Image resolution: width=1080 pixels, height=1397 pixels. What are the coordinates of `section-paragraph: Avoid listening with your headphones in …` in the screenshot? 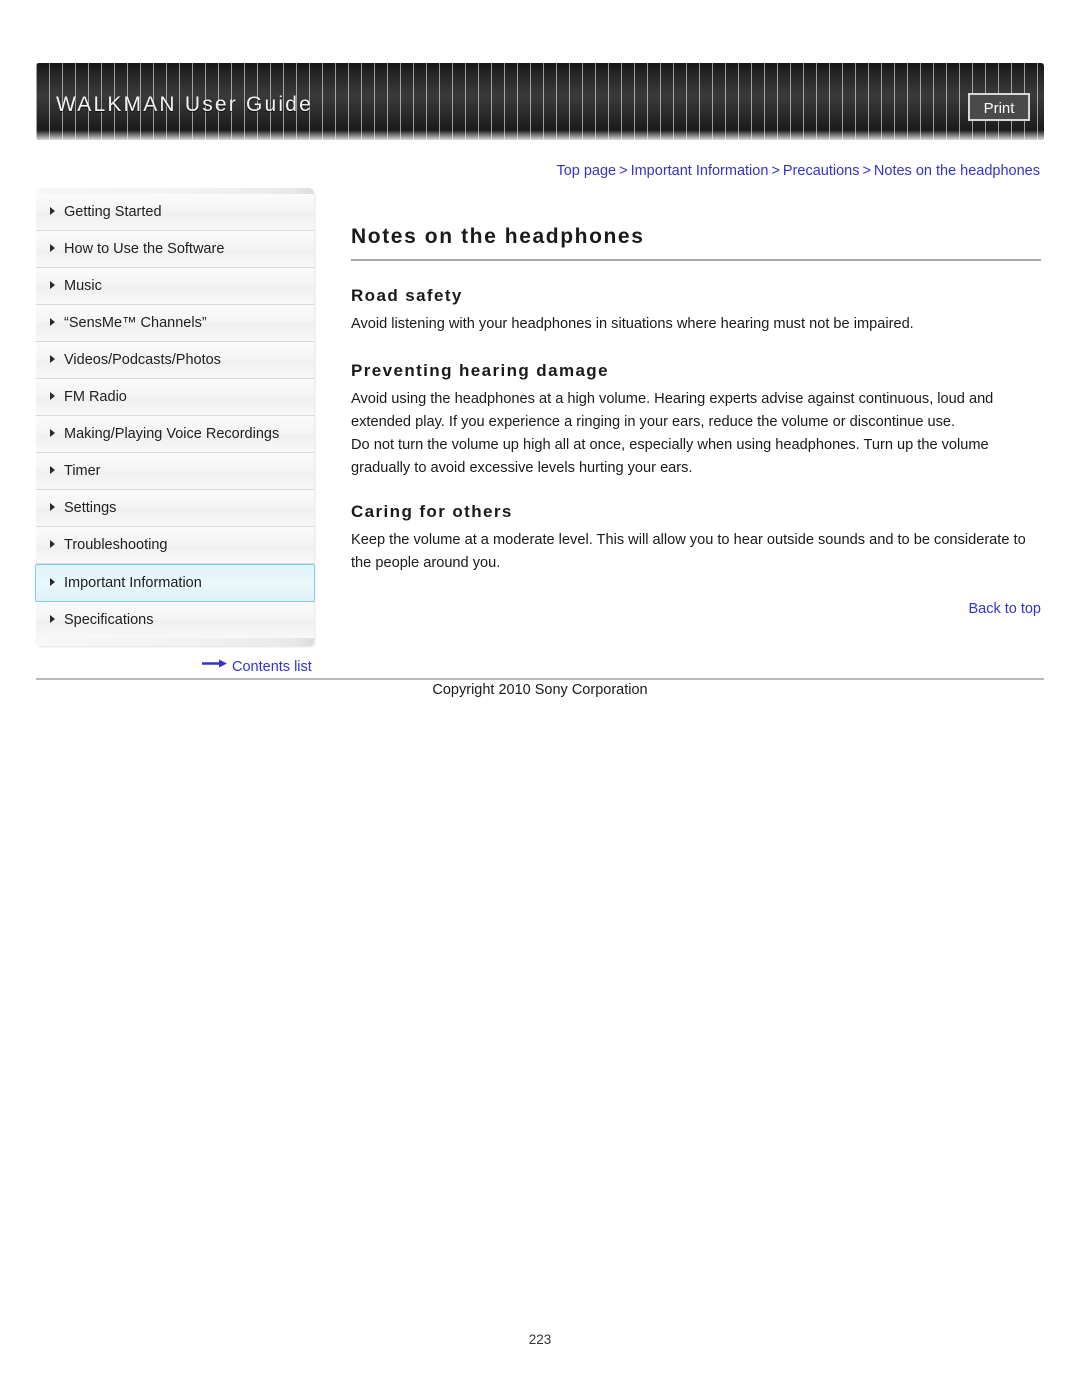 It's located at (632, 324).